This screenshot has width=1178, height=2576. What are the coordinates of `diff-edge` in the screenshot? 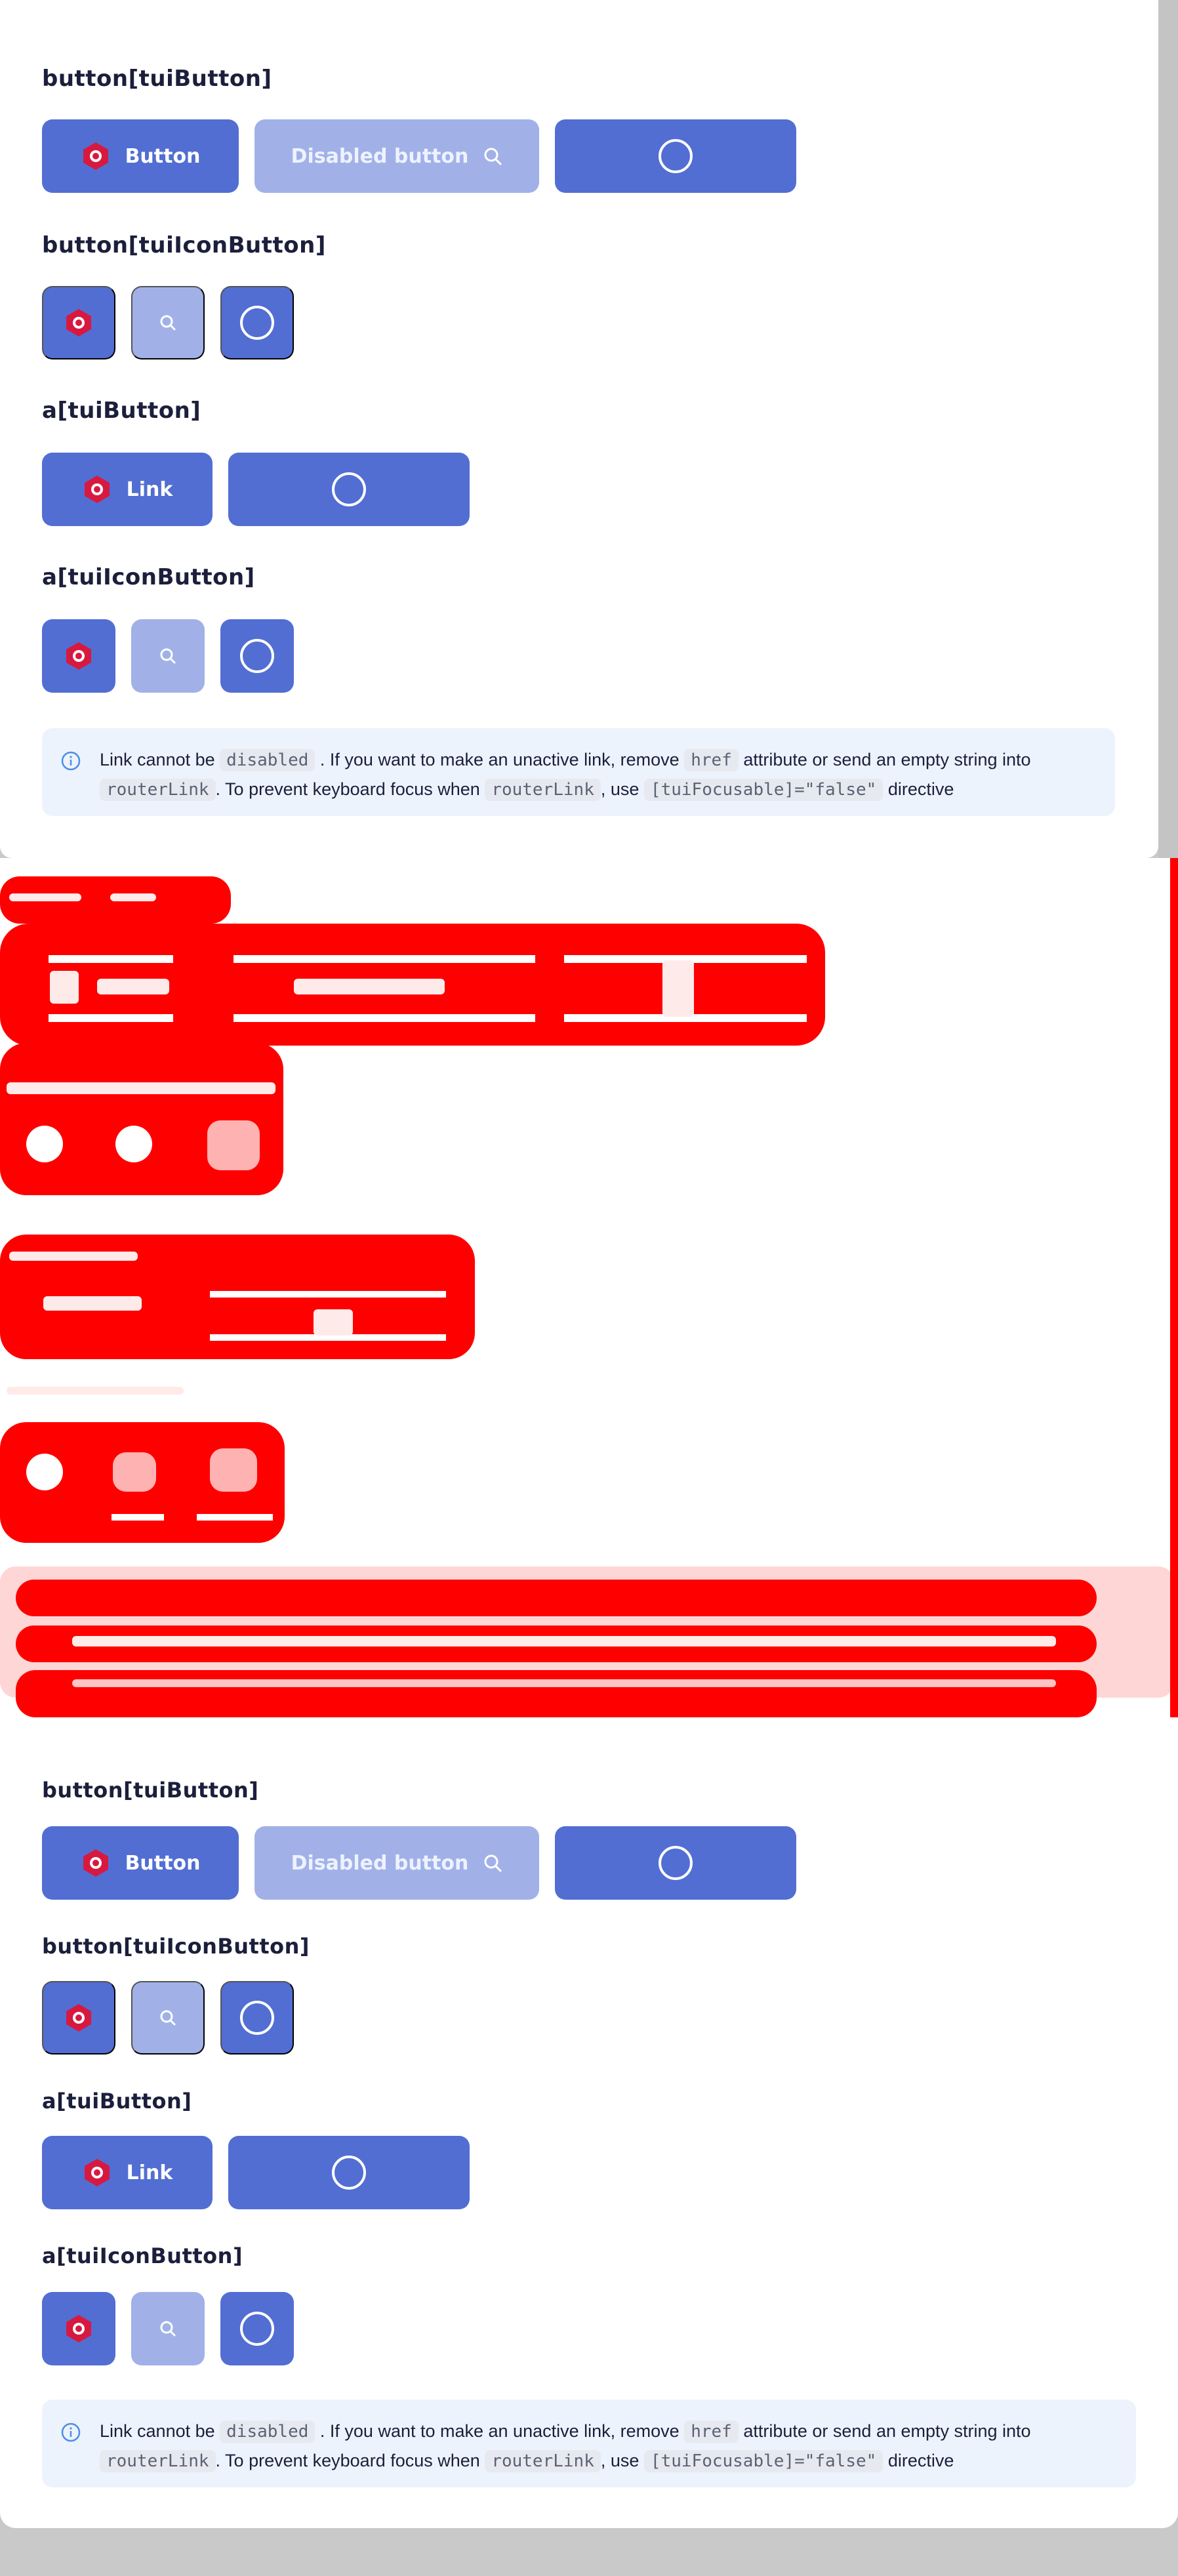 It's located at (1174, 1287).